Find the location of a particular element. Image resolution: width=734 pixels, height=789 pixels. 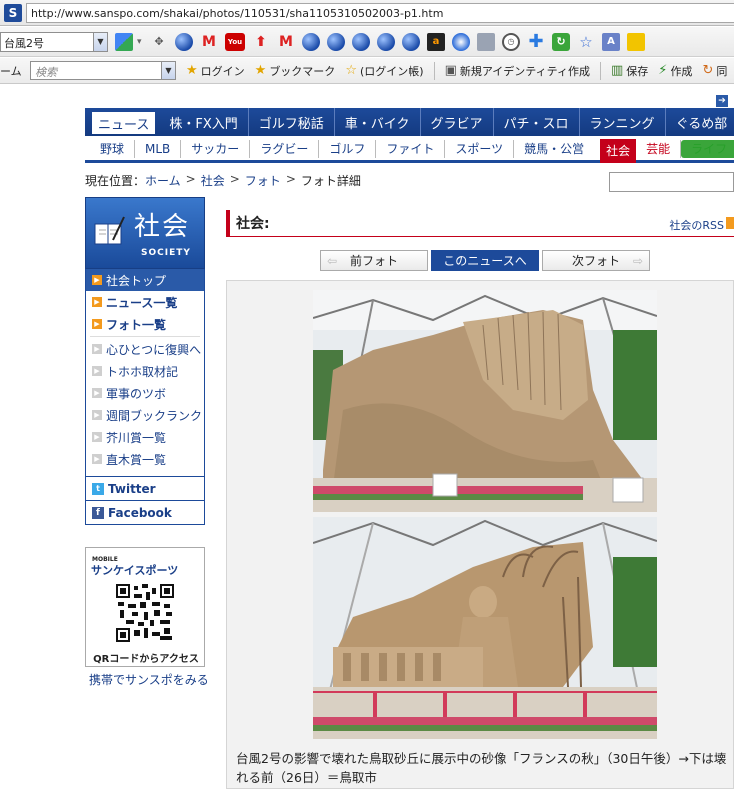

clock-icon: ◷ is located at coordinates (511, 41).